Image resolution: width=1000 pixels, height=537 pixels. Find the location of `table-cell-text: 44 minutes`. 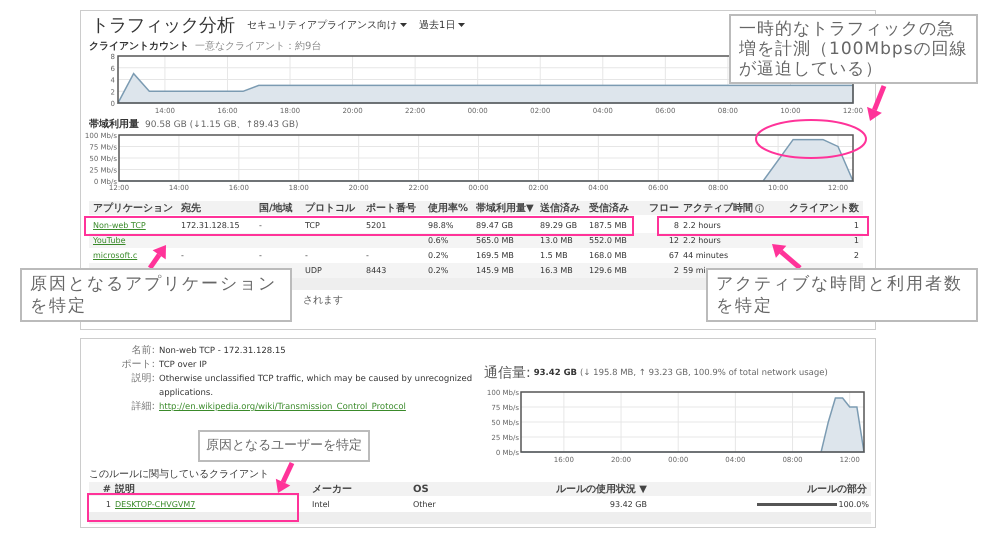

table-cell-text: 44 minutes is located at coordinates (706, 255).